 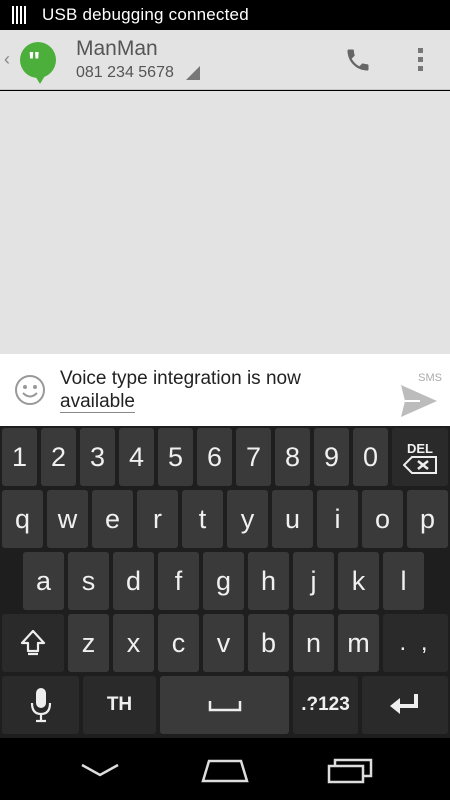 I want to click on contact-number: 081 234 5678, so click(x=125, y=72).